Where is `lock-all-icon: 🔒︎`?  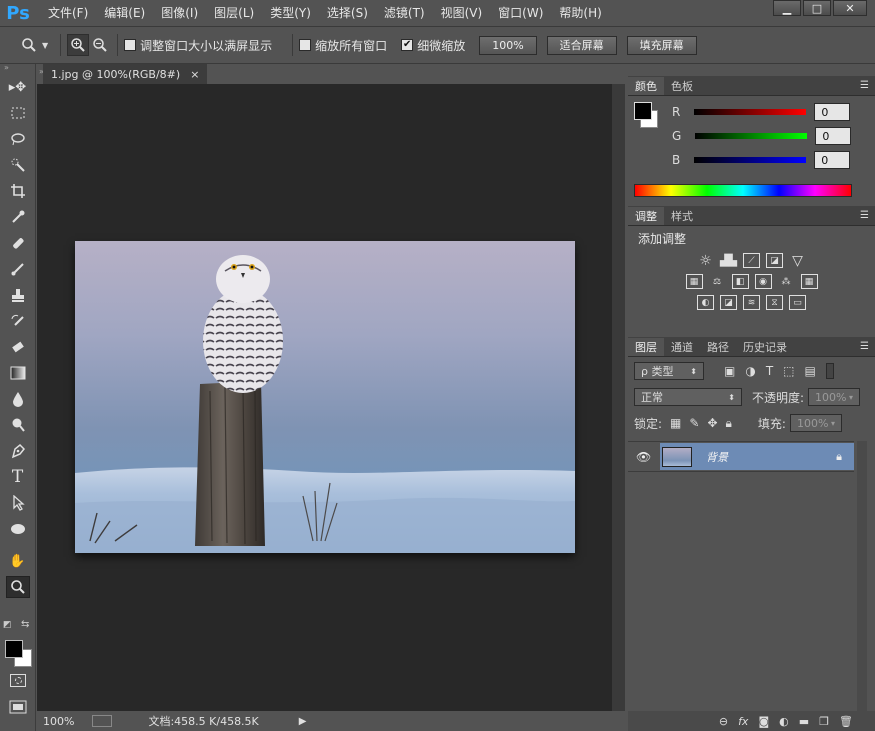 lock-all-icon: 🔒︎ is located at coordinates (729, 423).